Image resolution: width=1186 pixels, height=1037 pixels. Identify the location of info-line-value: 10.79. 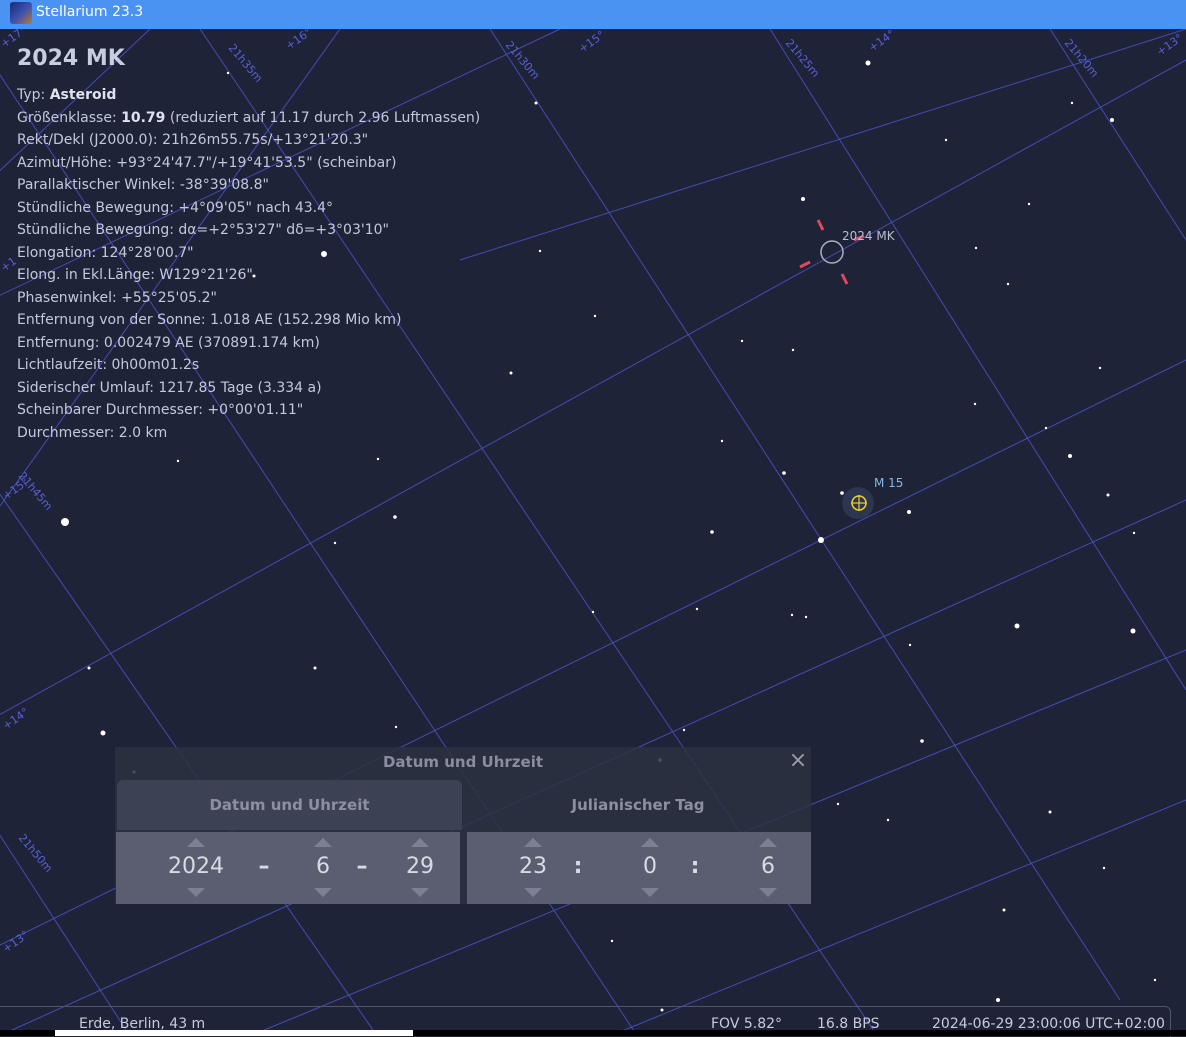
(143, 117).